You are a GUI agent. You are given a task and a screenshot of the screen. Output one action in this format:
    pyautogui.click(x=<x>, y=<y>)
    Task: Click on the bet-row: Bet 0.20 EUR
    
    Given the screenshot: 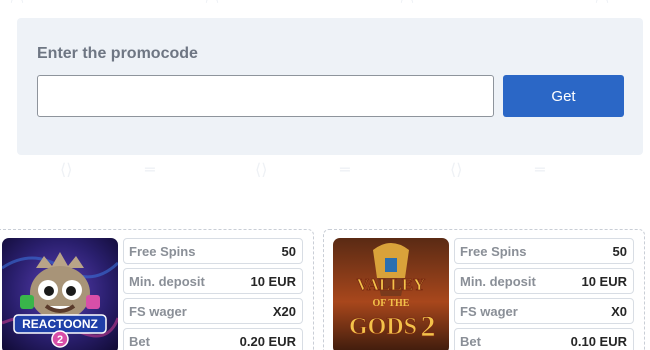 What is the action you would take?
    pyautogui.click(x=213, y=339)
    